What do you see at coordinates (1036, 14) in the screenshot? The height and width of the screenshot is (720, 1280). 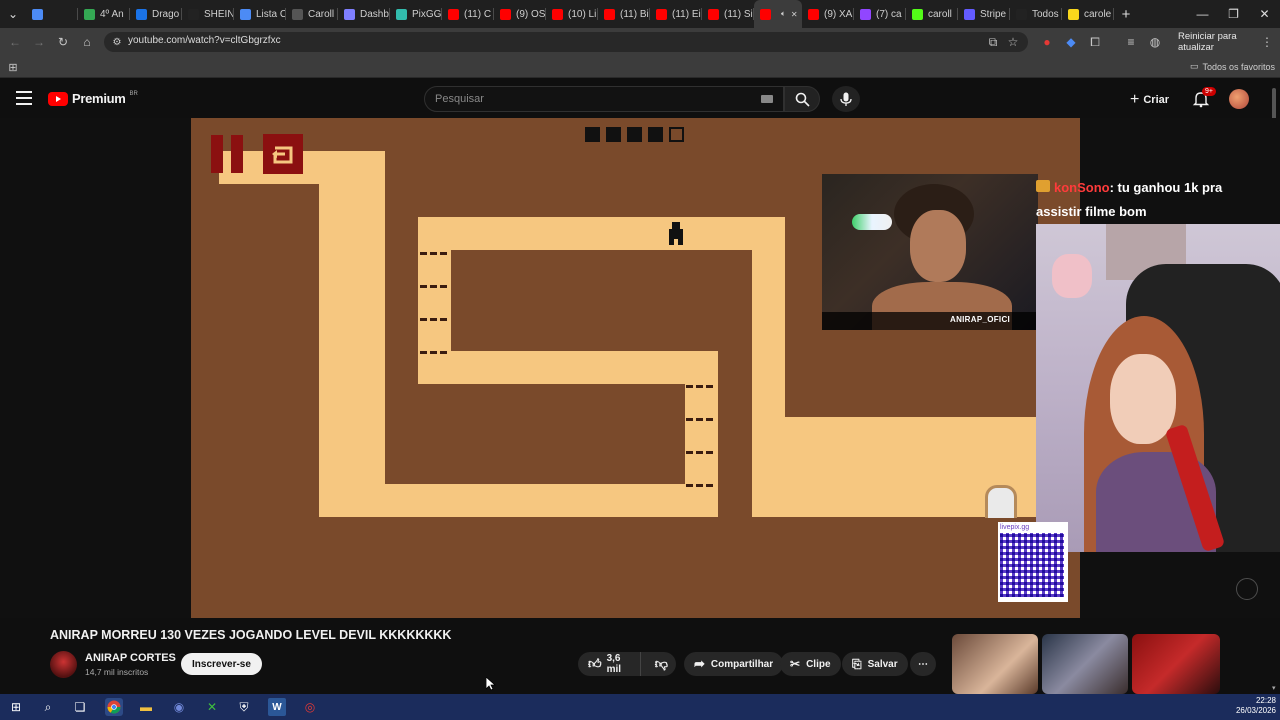 I see `browser-tab: Todos` at bounding box center [1036, 14].